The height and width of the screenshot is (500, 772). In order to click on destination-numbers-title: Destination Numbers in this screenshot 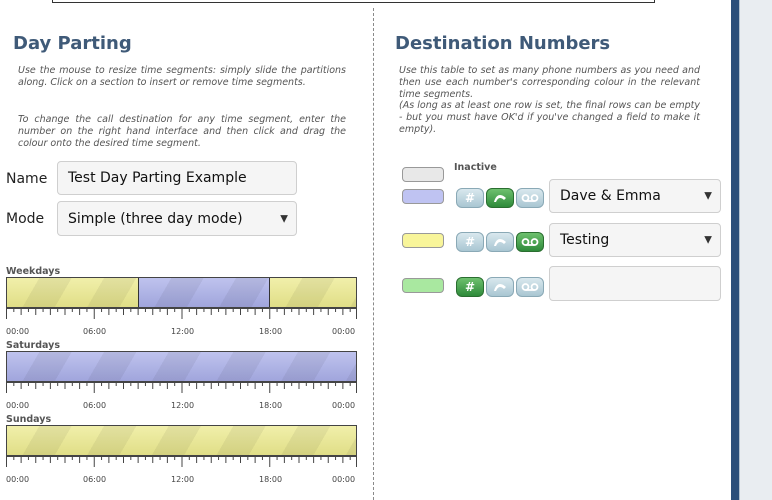, I will do `click(503, 43)`.